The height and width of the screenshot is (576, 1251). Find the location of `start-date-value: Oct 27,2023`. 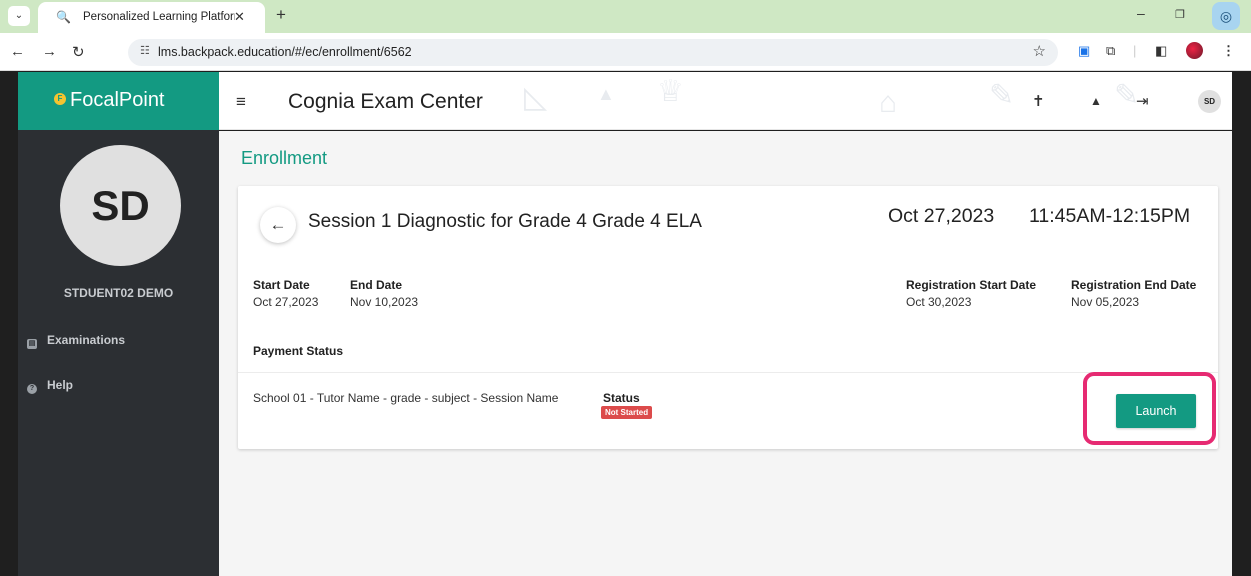

start-date-value: Oct 27,2023 is located at coordinates (286, 302).